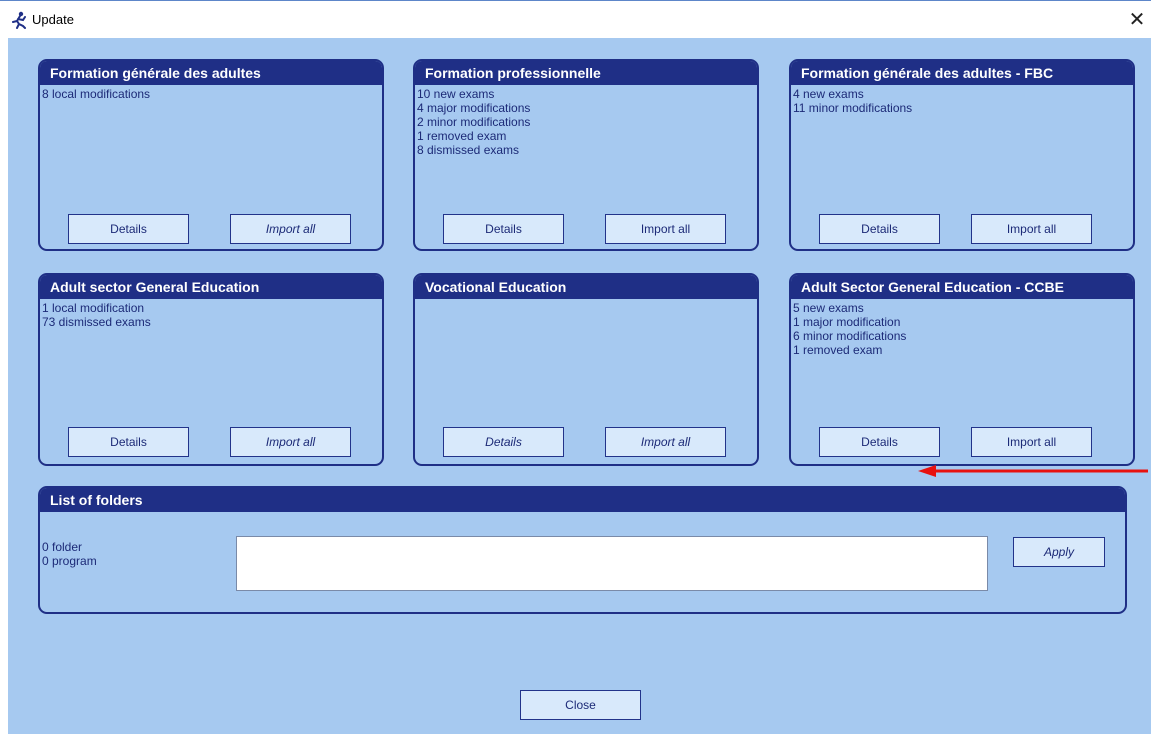 This screenshot has width=1151, height=734. What do you see at coordinates (586, 369) in the screenshot?
I see `panel-vocational: Vocational Education Details Import all` at bounding box center [586, 369].